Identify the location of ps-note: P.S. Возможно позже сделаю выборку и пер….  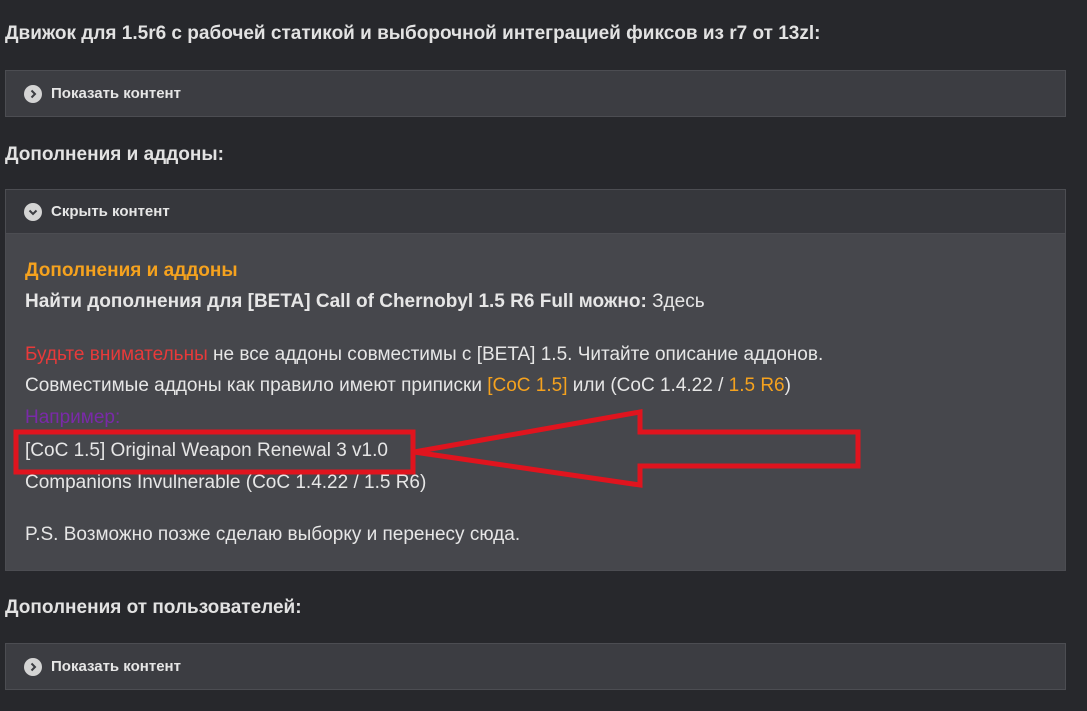
(273, 534).